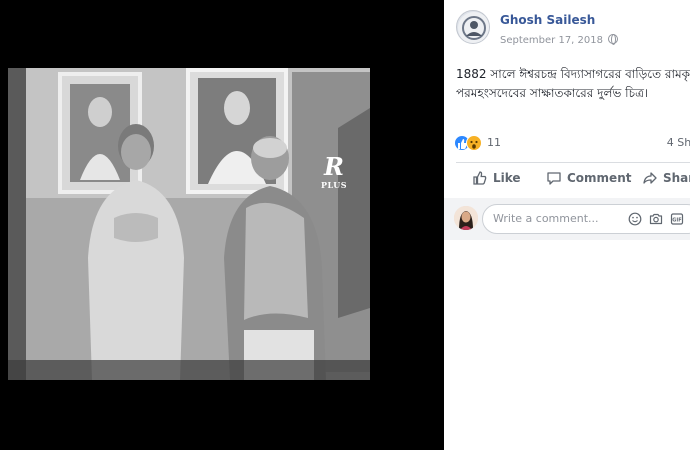 This screenshot has height=450, width=690. What do you see at coordinates (473, 27) in the screenshot?
I see `author-avatar` at bounding box center [473, 27].